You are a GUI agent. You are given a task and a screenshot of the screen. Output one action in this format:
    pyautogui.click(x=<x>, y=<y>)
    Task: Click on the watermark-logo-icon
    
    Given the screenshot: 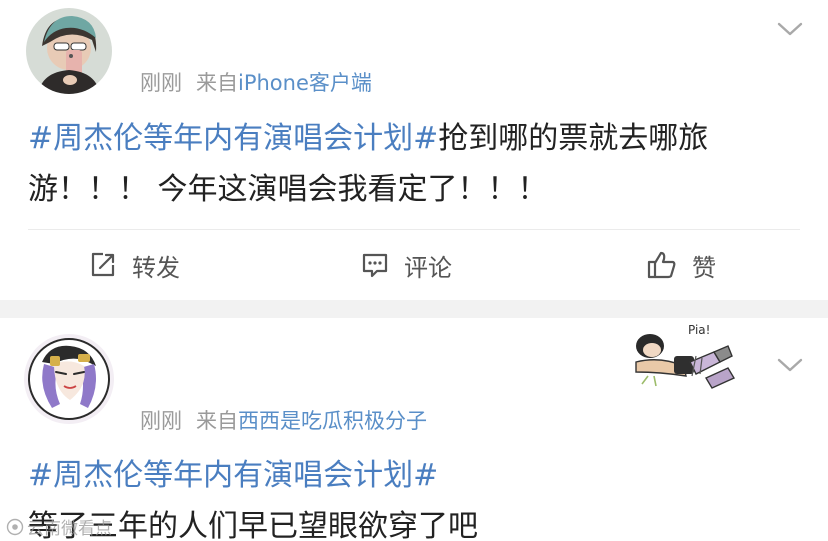 What is the action you would take?
    pyautogui.click(x=15, y=526)
    